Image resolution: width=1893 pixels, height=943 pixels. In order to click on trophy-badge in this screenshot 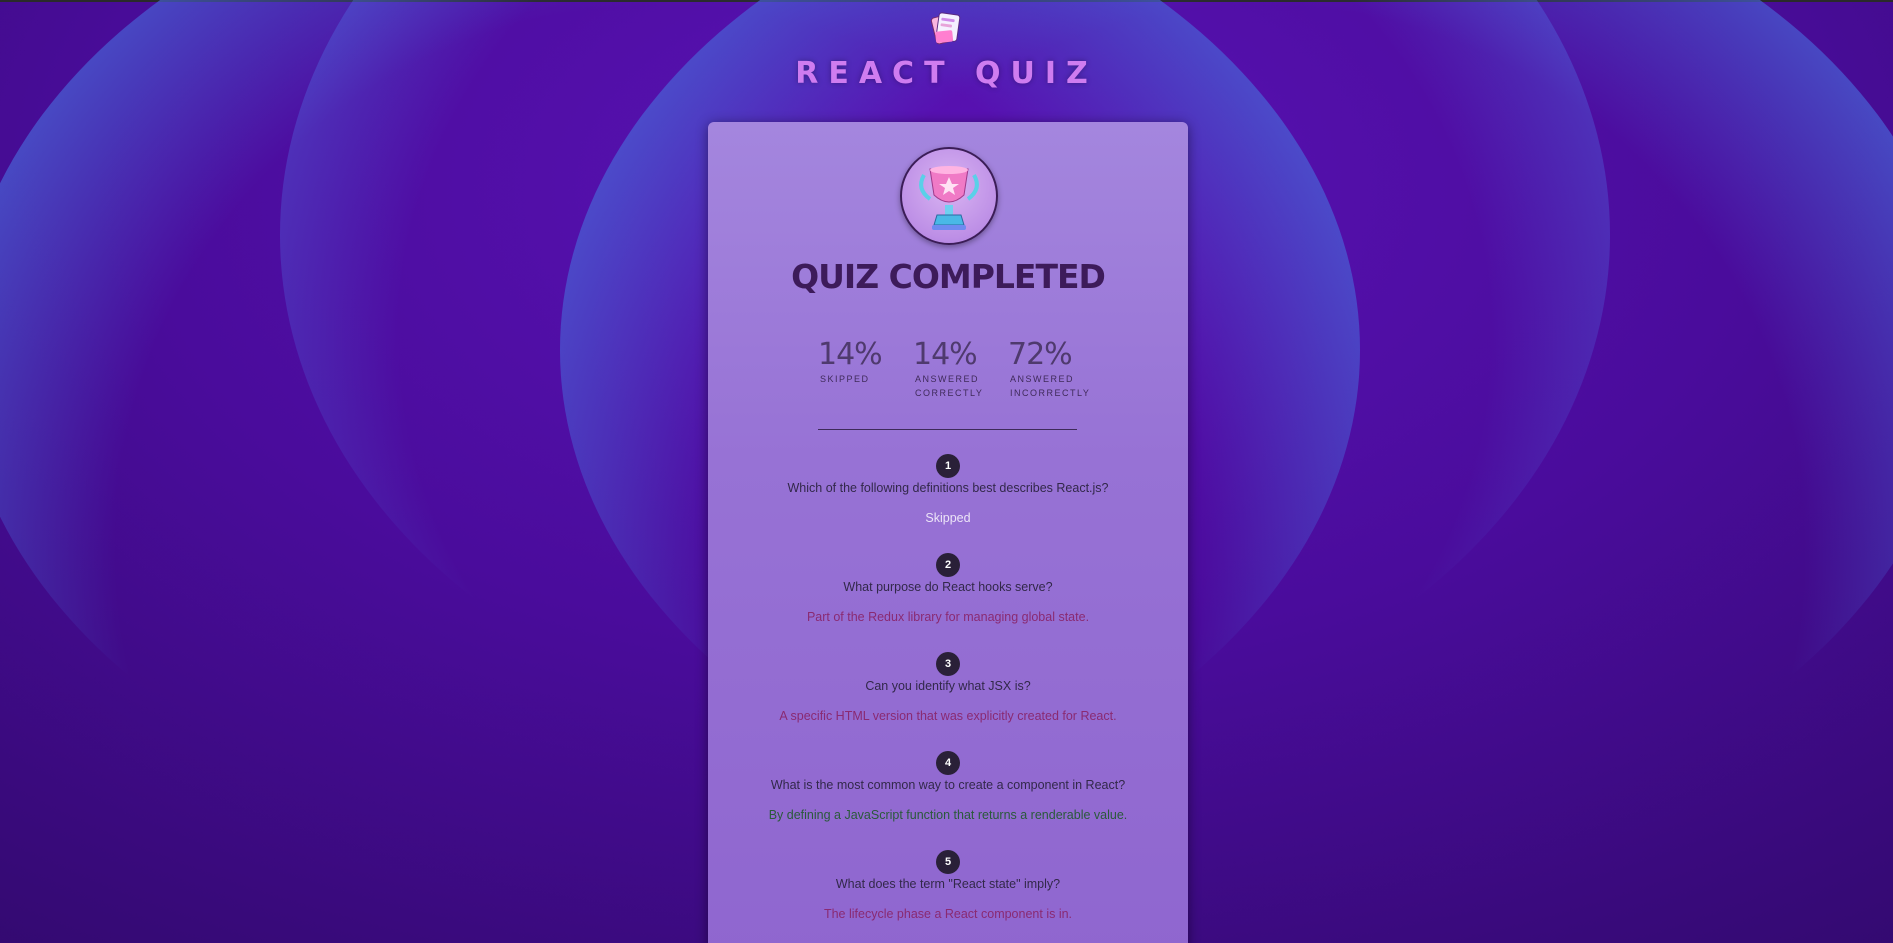, I will do `click(949, 196)`.